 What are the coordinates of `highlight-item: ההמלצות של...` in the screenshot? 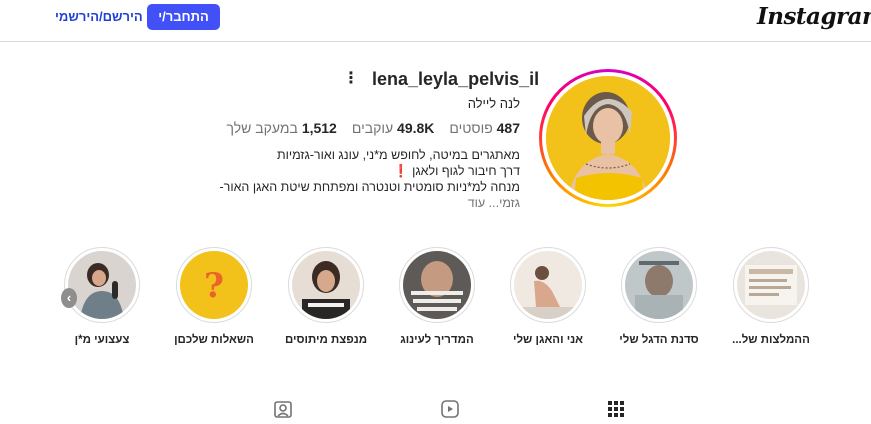 It's located at (771, 296).